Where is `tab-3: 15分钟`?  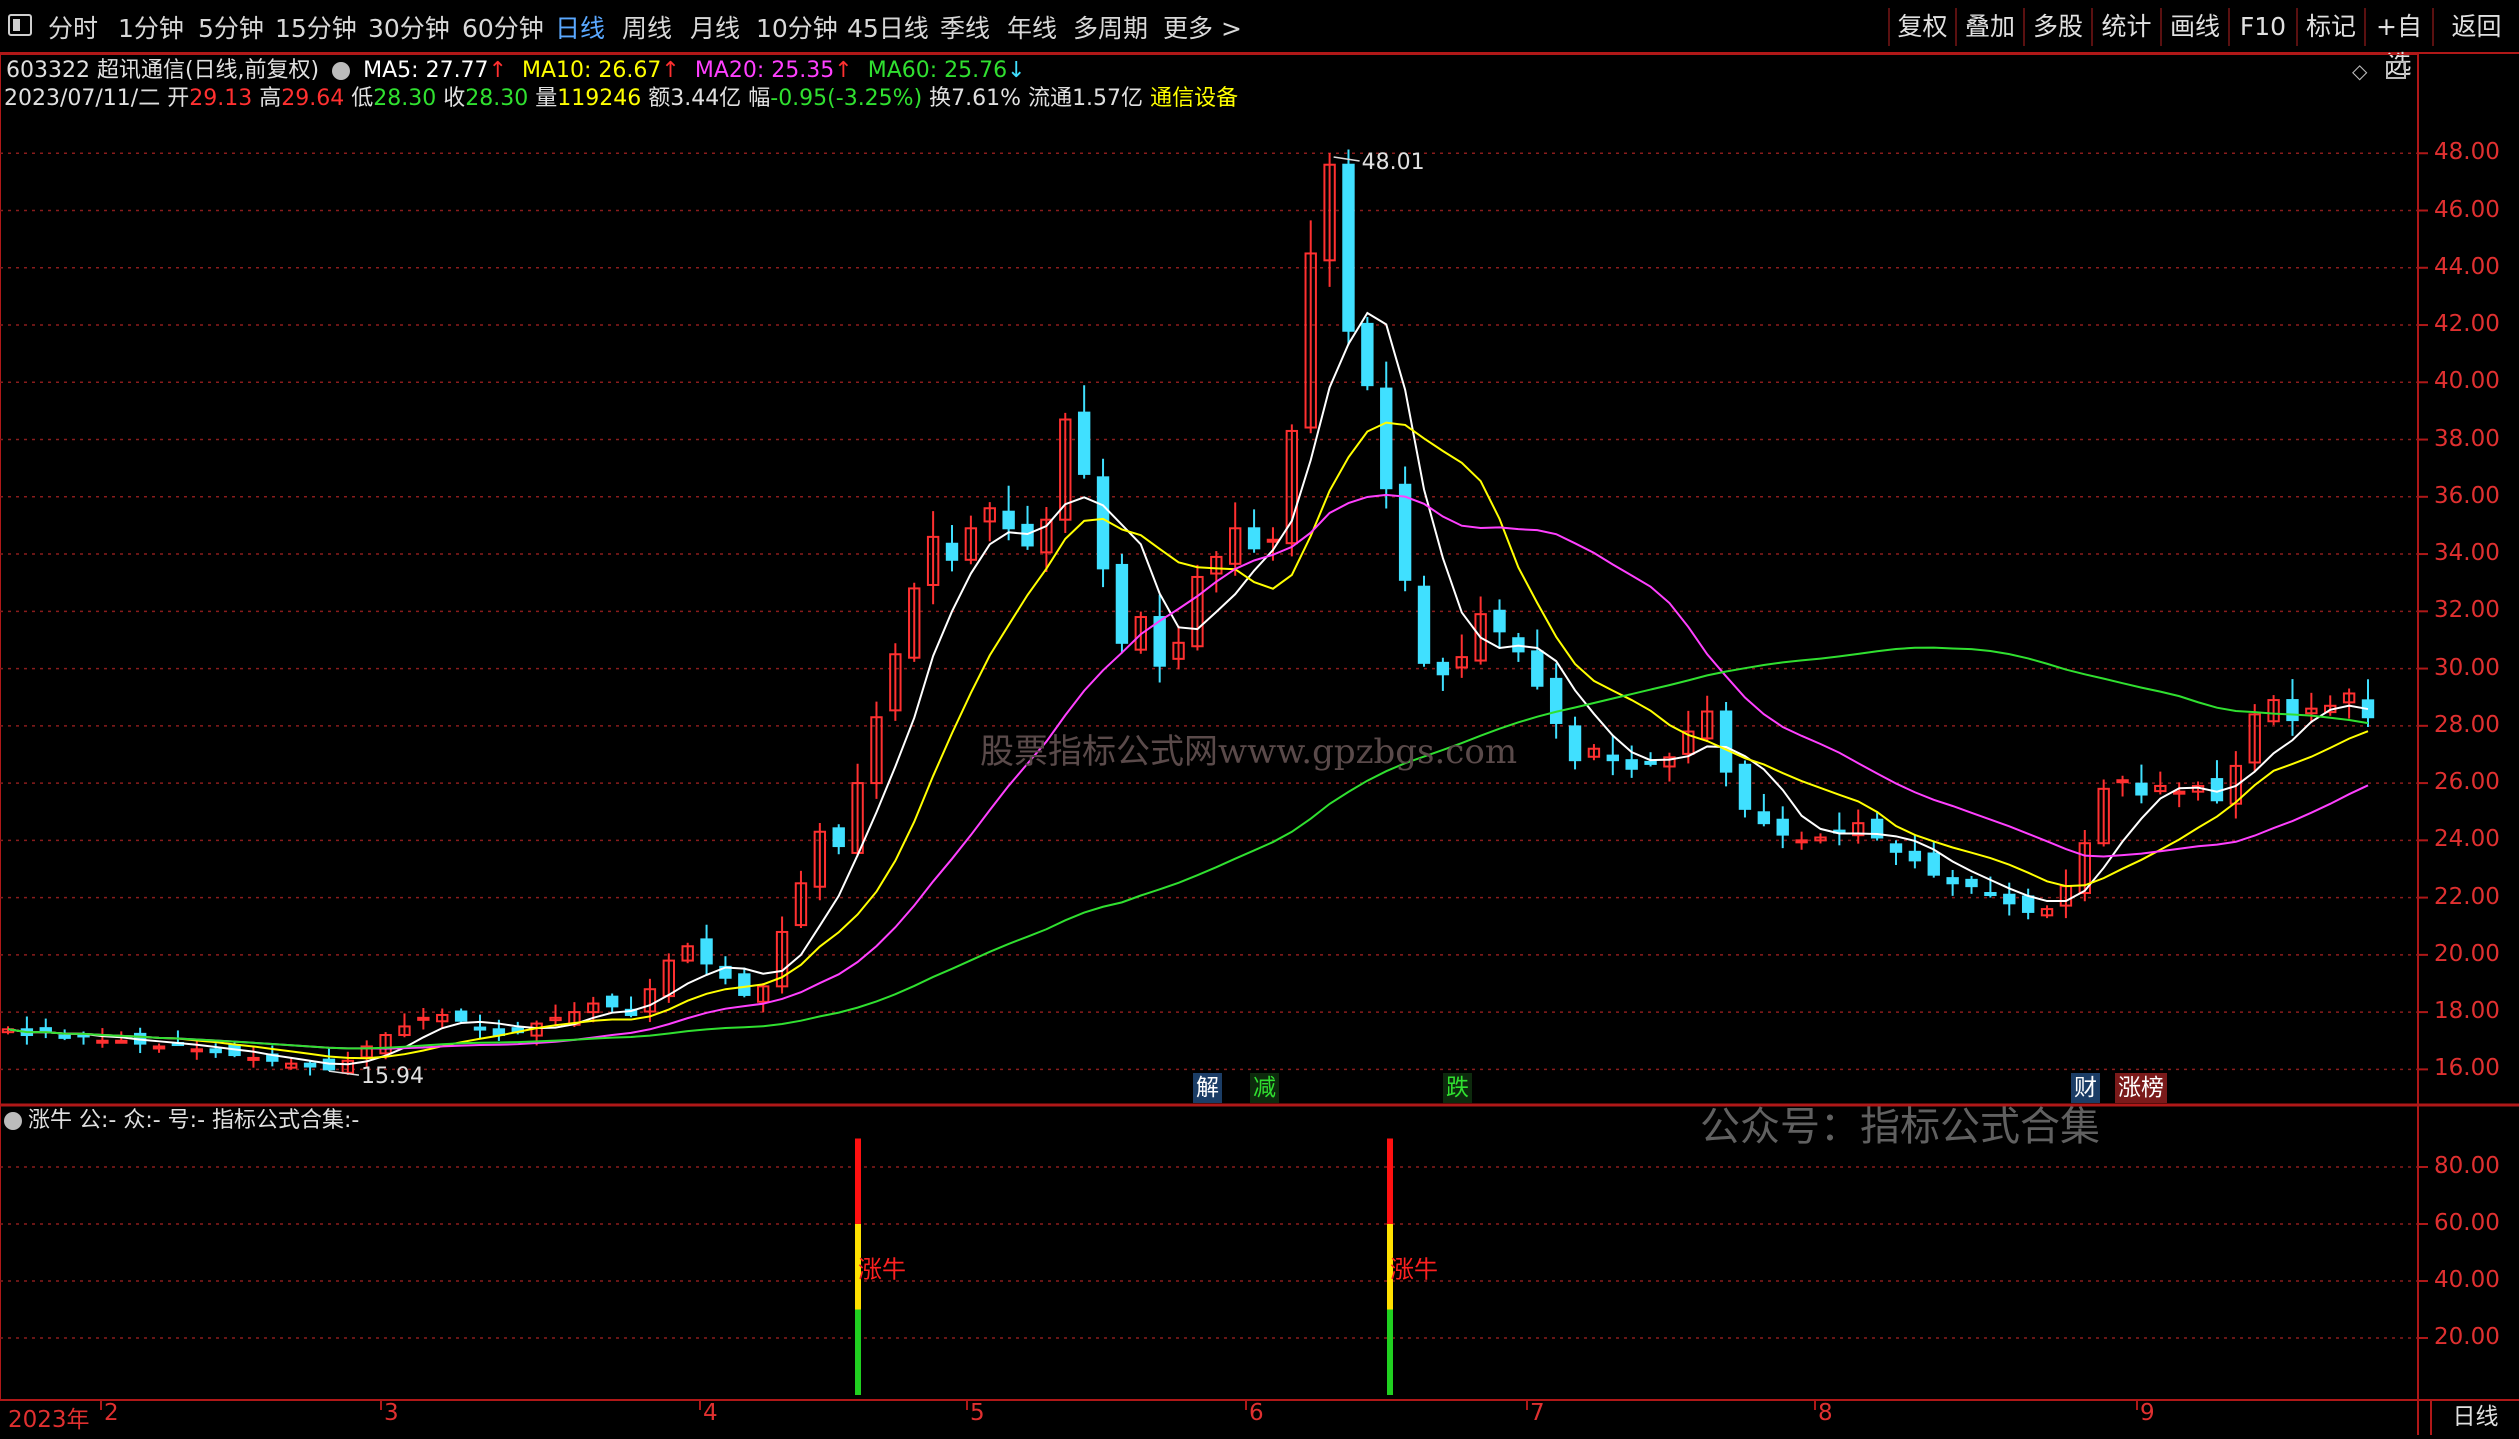
tab-3: 15分钟 is located at coordinates (316, 26).